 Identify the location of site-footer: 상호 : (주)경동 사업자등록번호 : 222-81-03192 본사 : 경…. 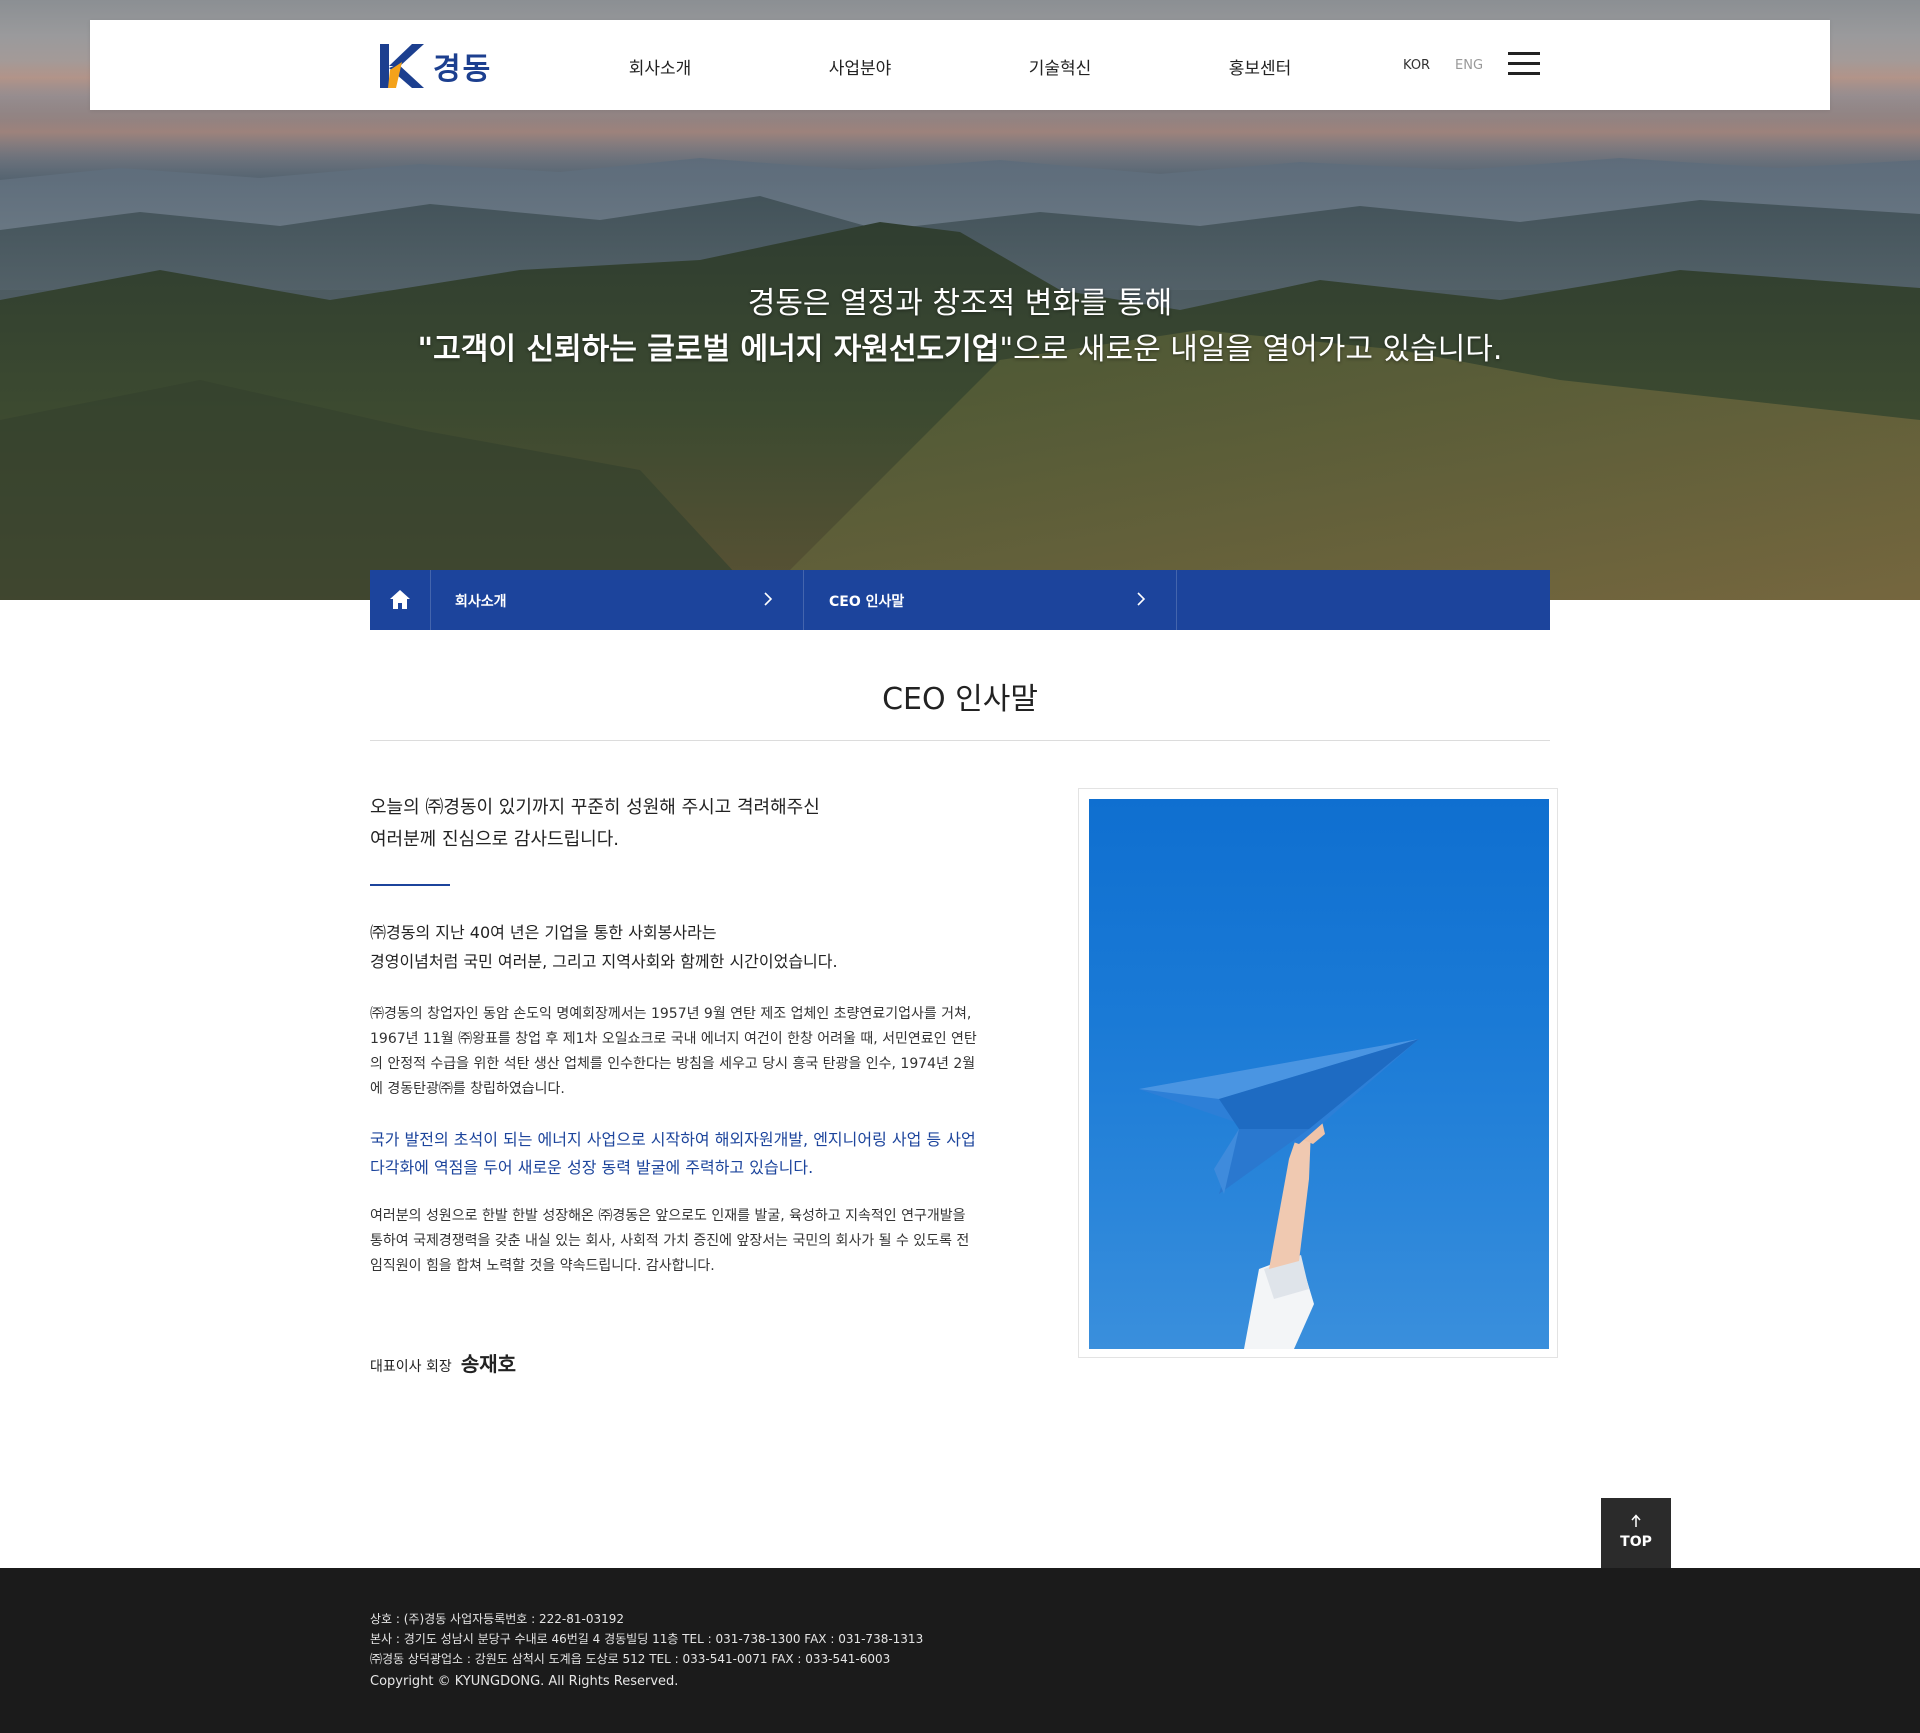
(960, 1650).